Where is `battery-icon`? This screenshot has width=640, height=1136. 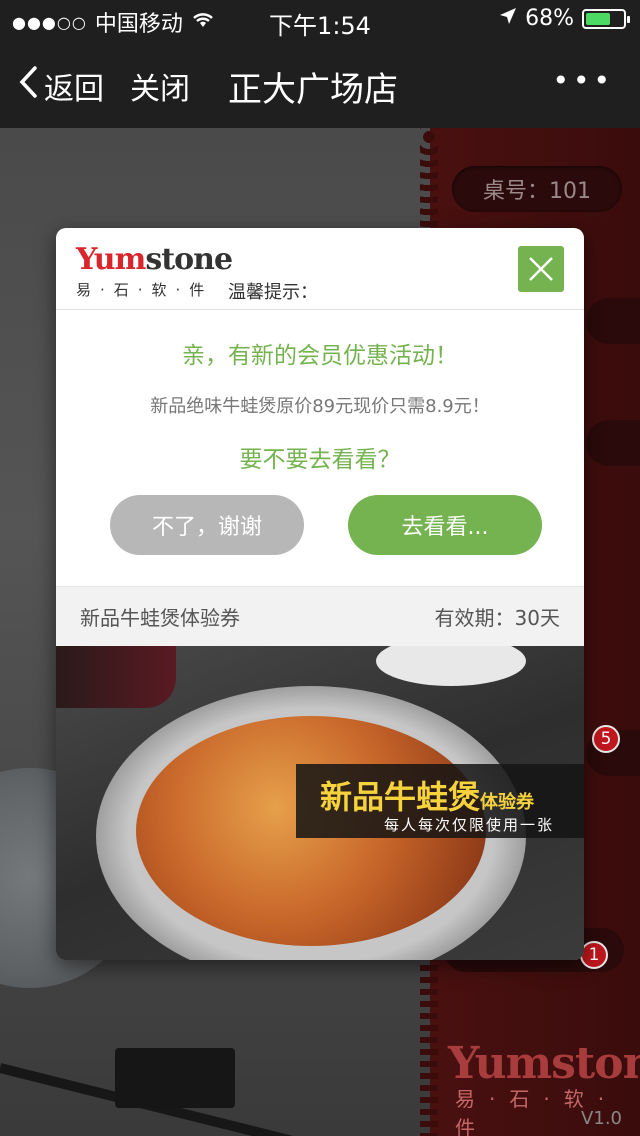
battery-icon is located at coordinates (606, 18).